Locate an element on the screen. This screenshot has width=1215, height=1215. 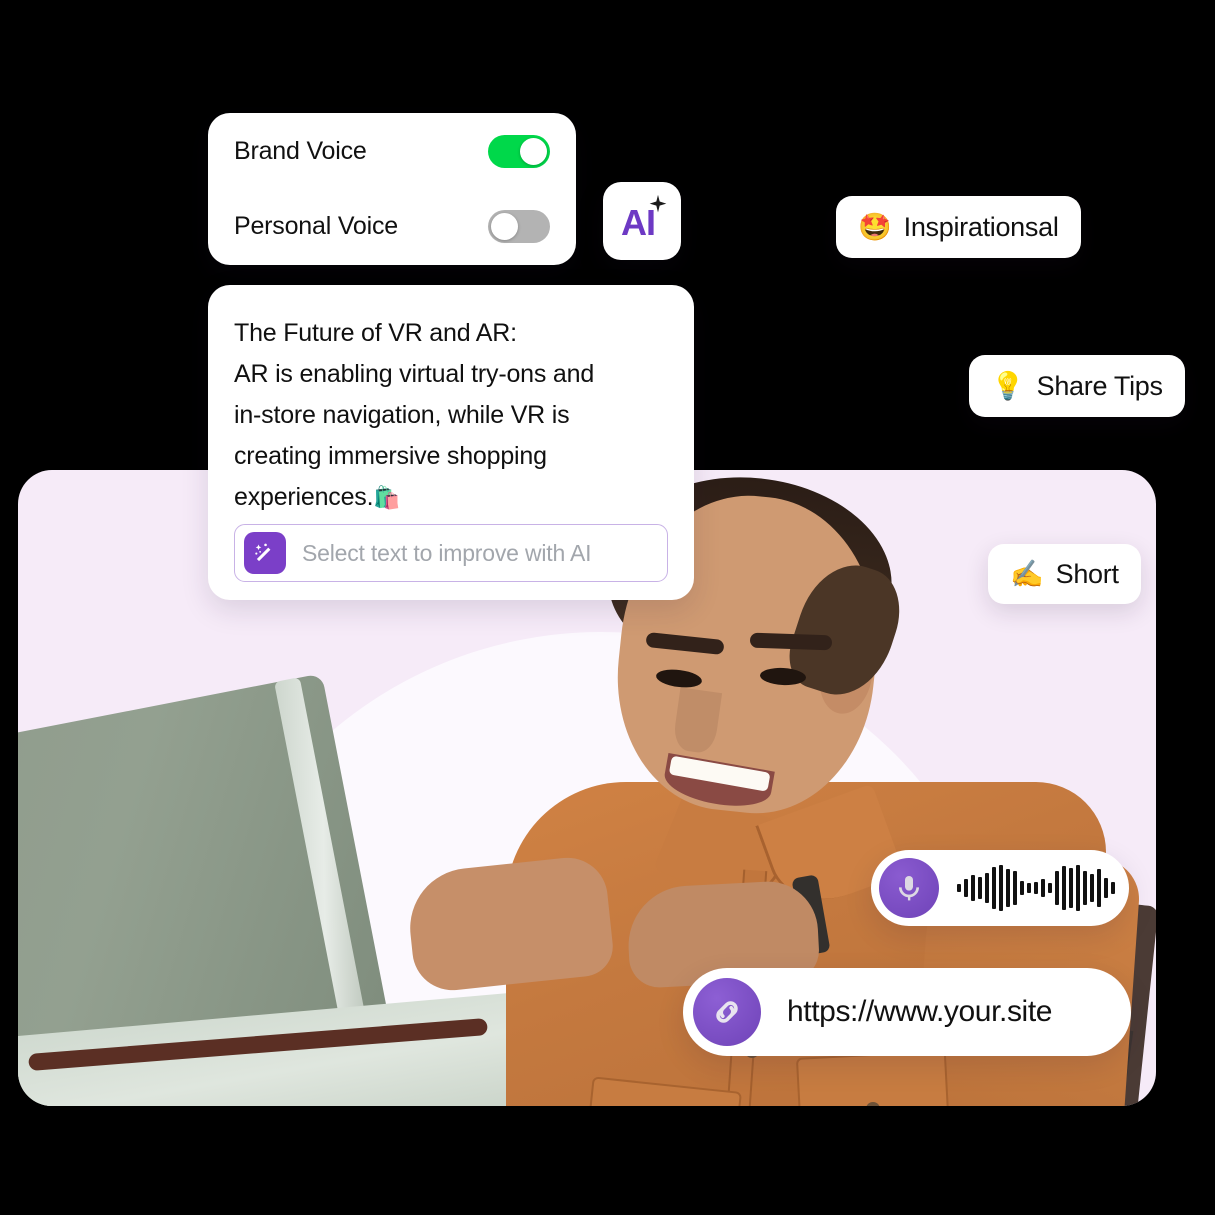
voice-settings-card: Brand Voice Personal Voice is located at coordinates (392, 189).